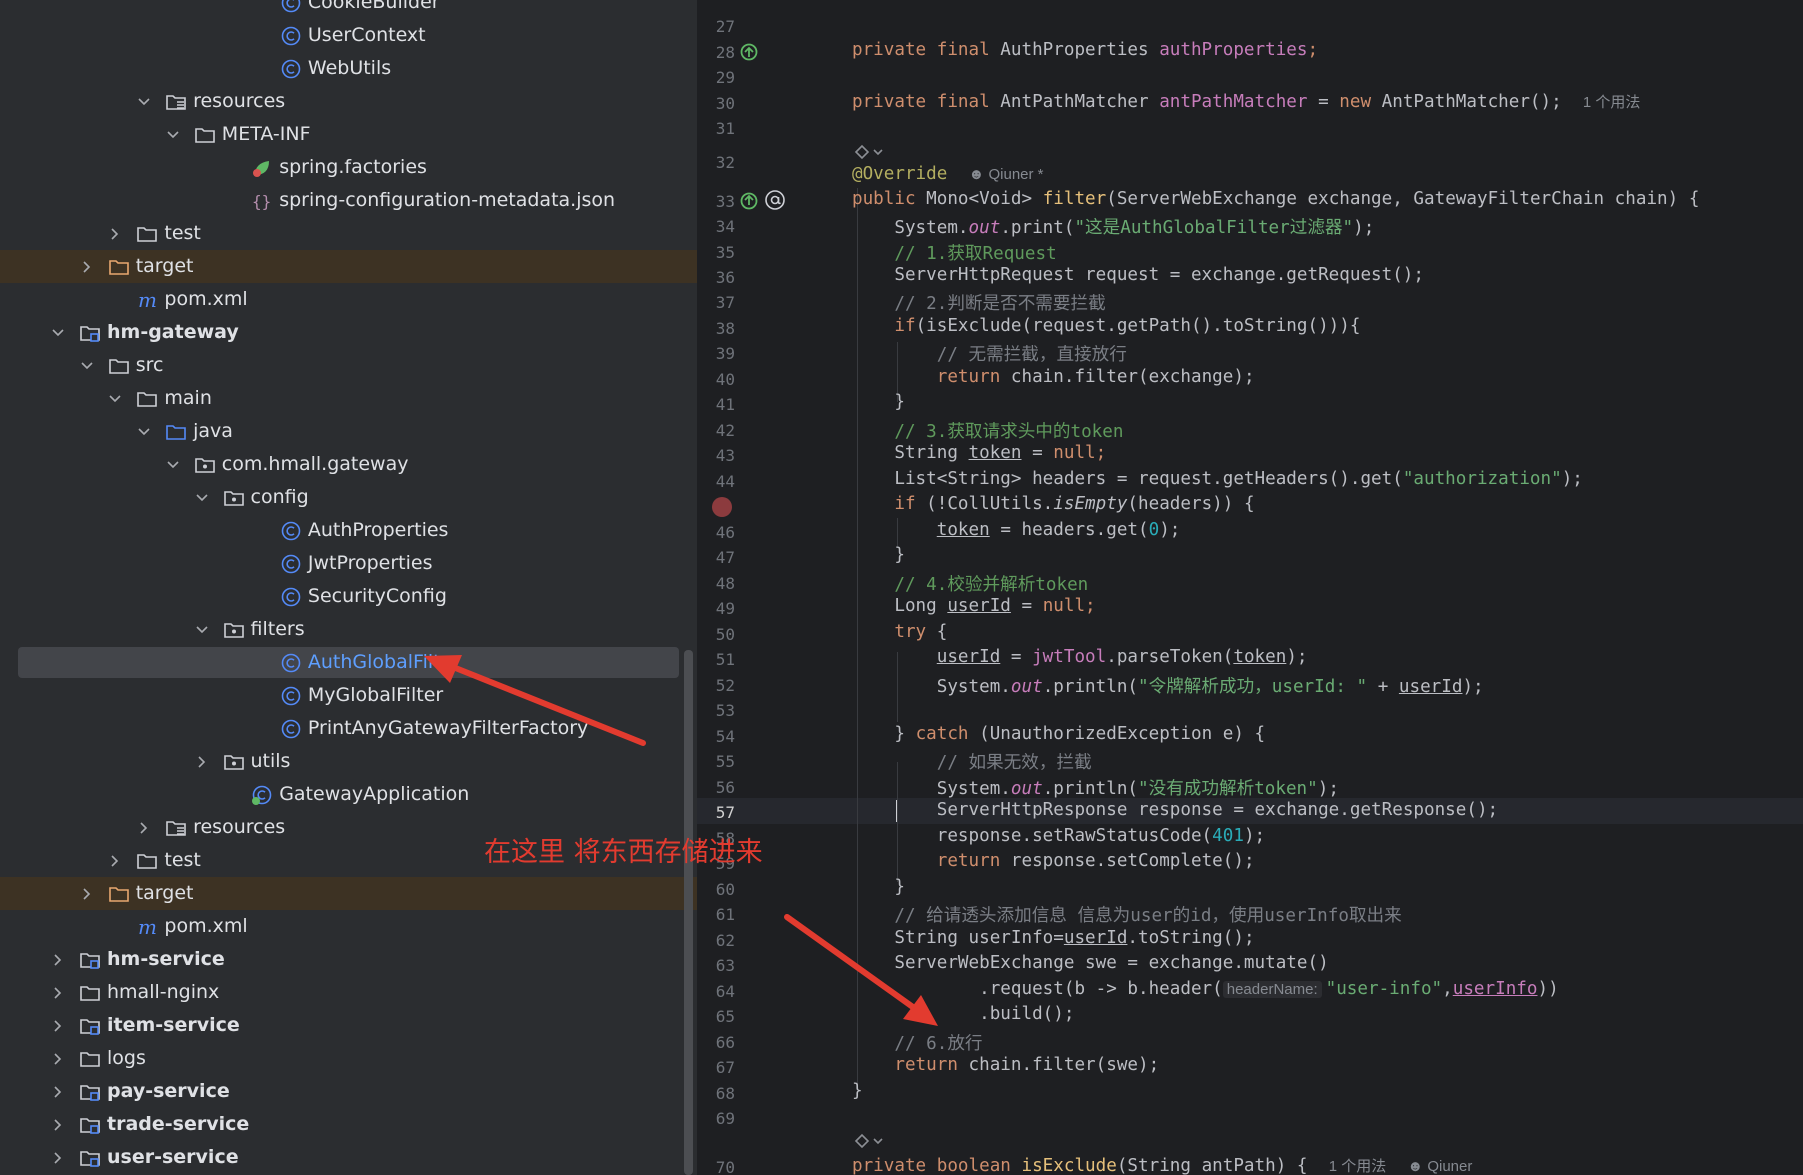  Describe the element at coordinates (348, 101) in the screenshot. I see `tree-item-resources: resources` at that location.